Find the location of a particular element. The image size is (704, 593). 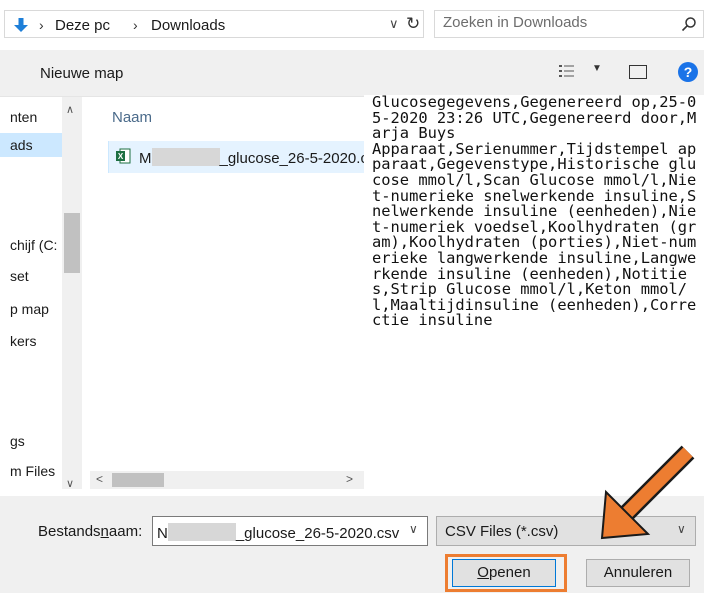

nav-item-documents: nten is located at coordinates (23, 117).